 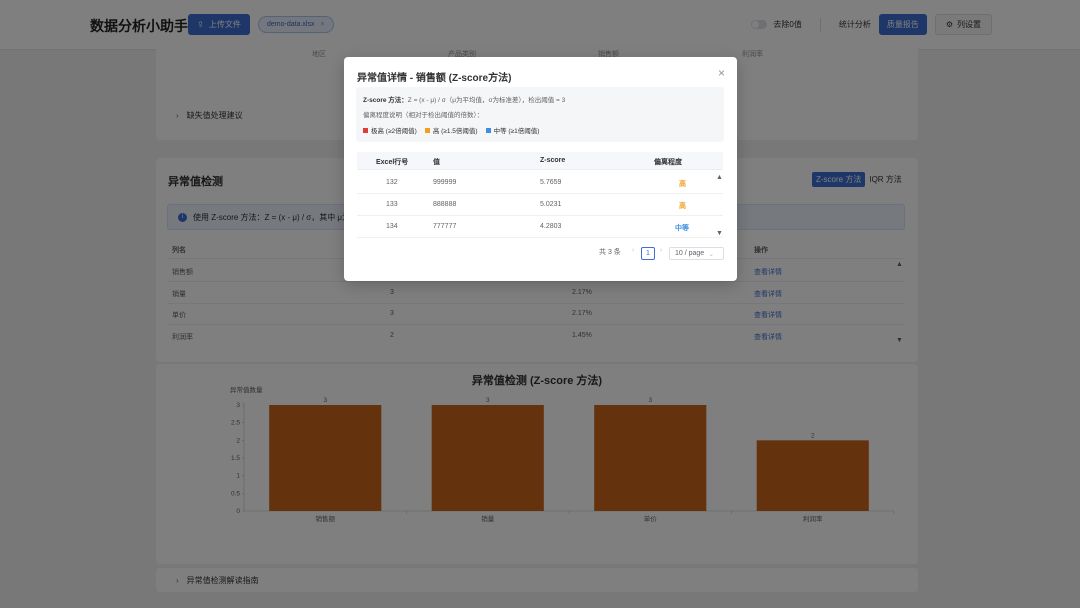 I want to click on cell-value: 888888, so click(x=445, y=204).